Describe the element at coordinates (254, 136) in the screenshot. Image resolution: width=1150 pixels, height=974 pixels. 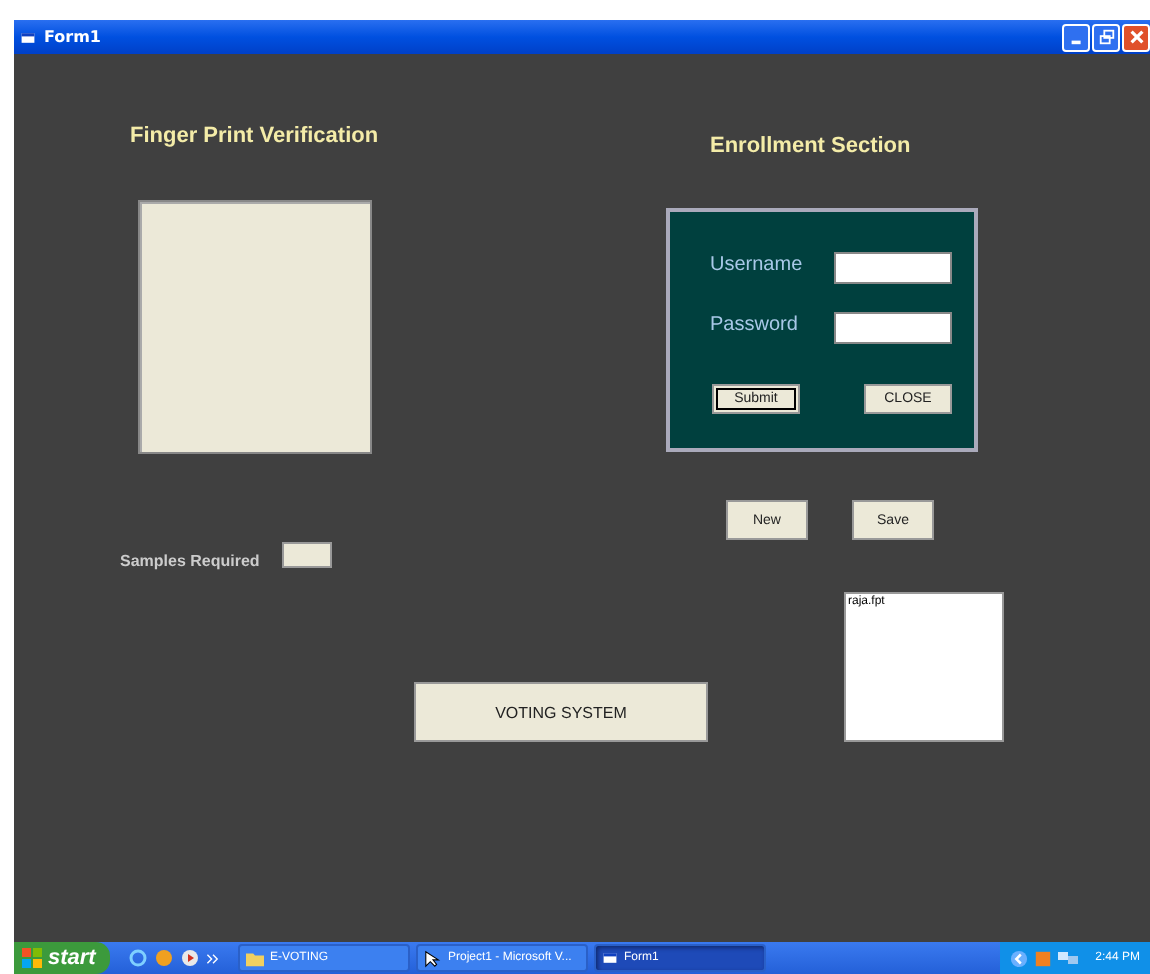
I see `section-heading: Finger Print Verification` at that location.